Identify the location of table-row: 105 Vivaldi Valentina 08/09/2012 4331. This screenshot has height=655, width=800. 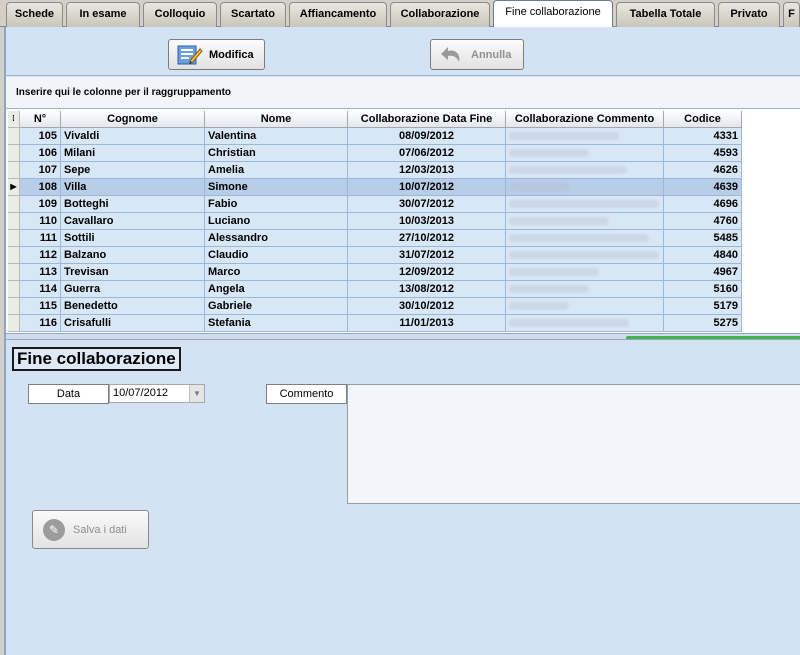
(375, 136).